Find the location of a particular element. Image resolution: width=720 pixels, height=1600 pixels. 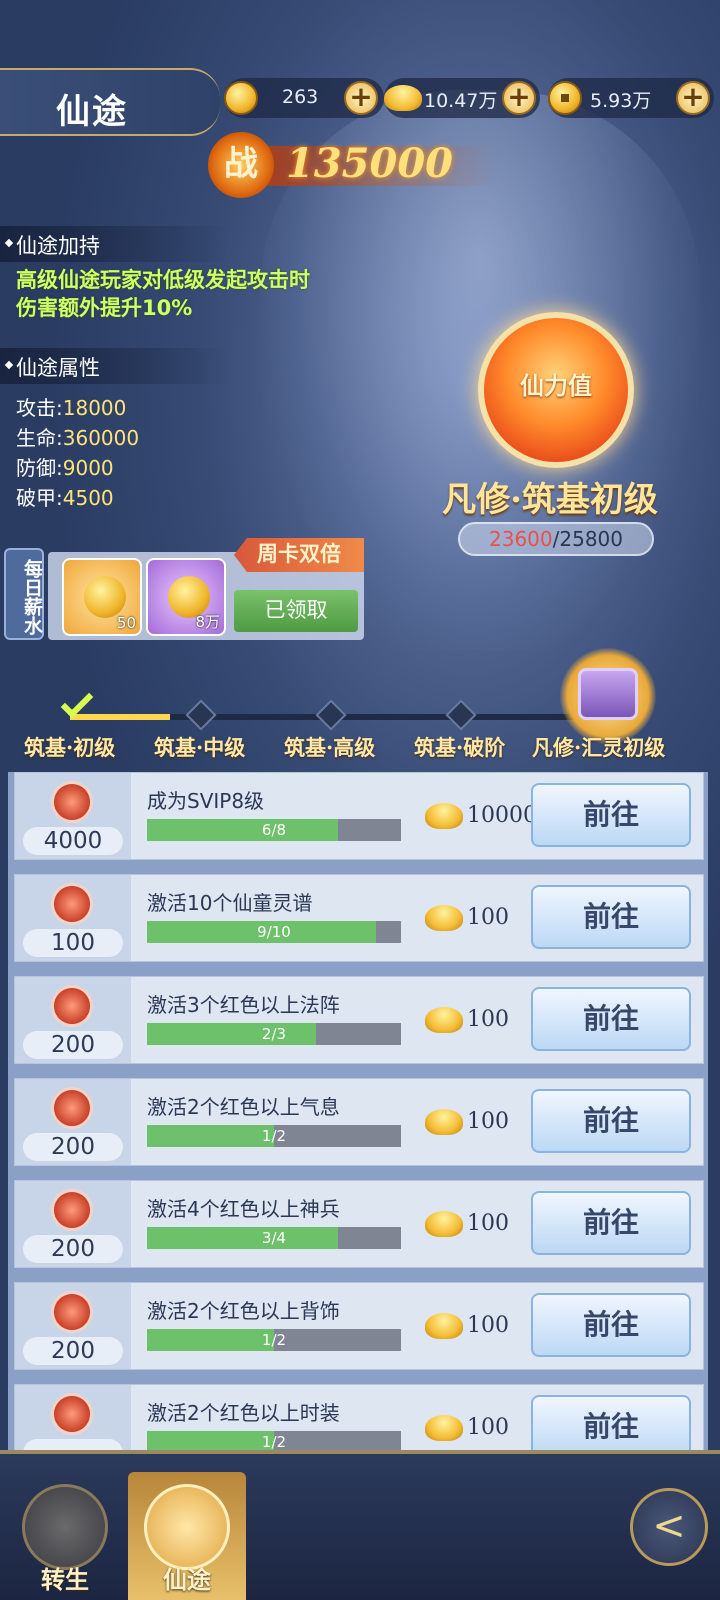

mountain-icon is located at coordinates (187, 1527).